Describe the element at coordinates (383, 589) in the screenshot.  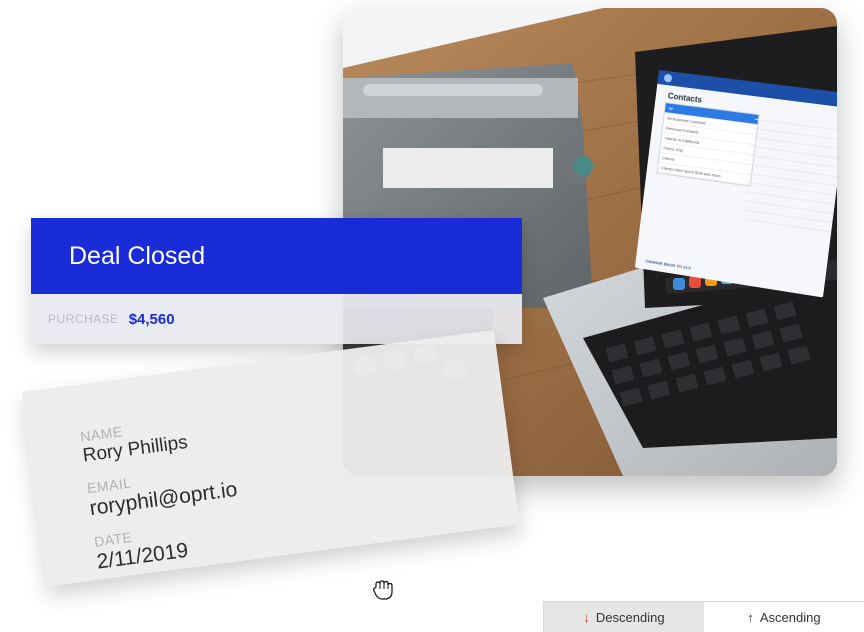
I see `grab-hand-icon` at that location.